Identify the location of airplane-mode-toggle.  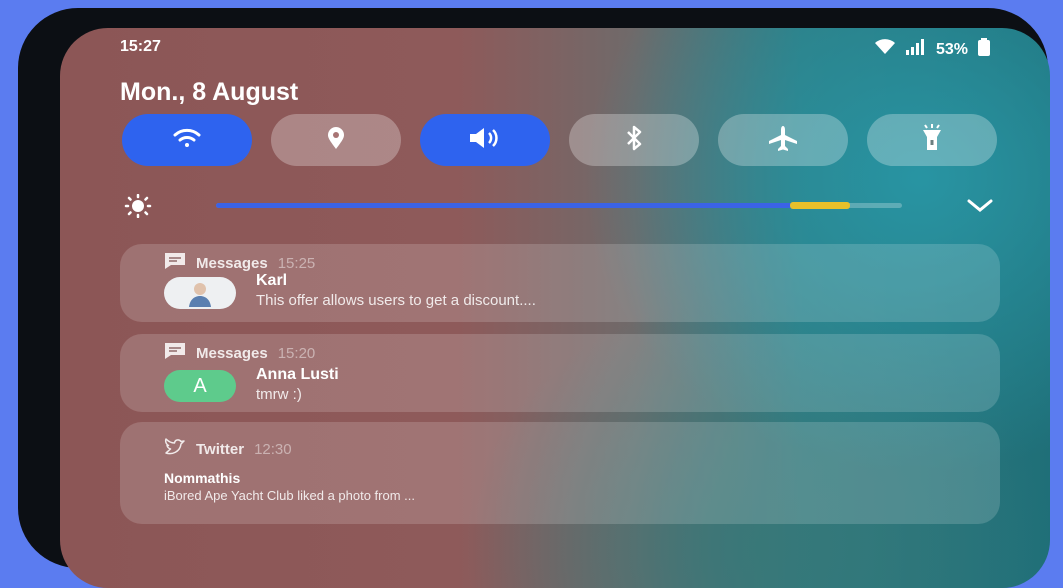
(783, 140).